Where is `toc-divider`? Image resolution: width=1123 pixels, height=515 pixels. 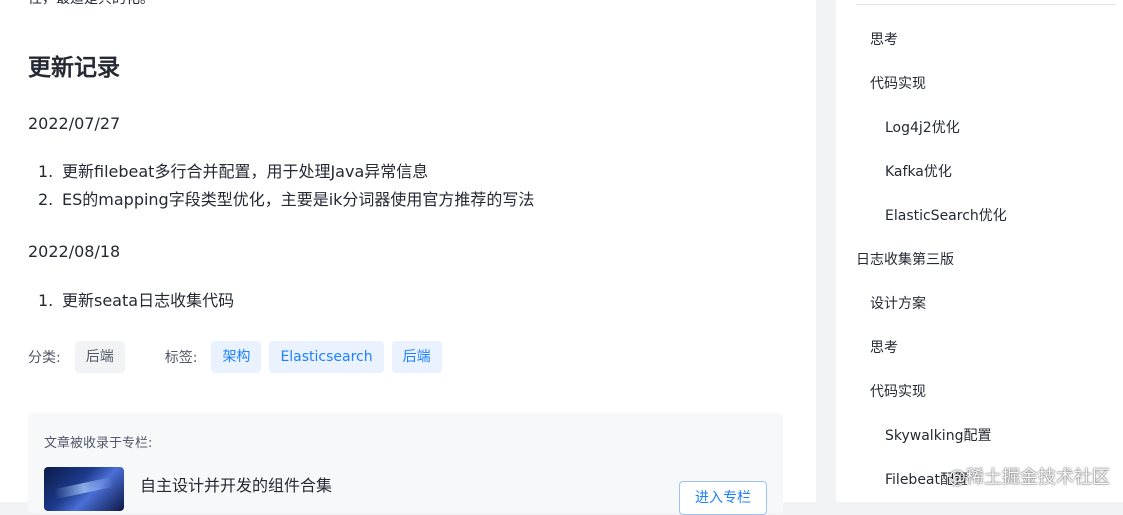 toc-divider is located at coordinates (986, 4).